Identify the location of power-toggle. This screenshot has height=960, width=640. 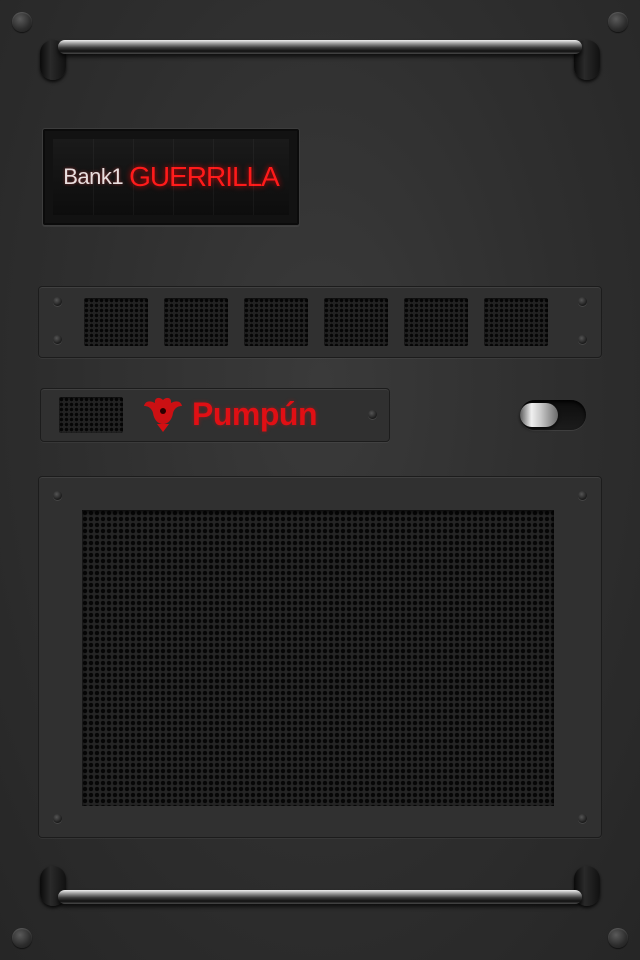
(553, 415).